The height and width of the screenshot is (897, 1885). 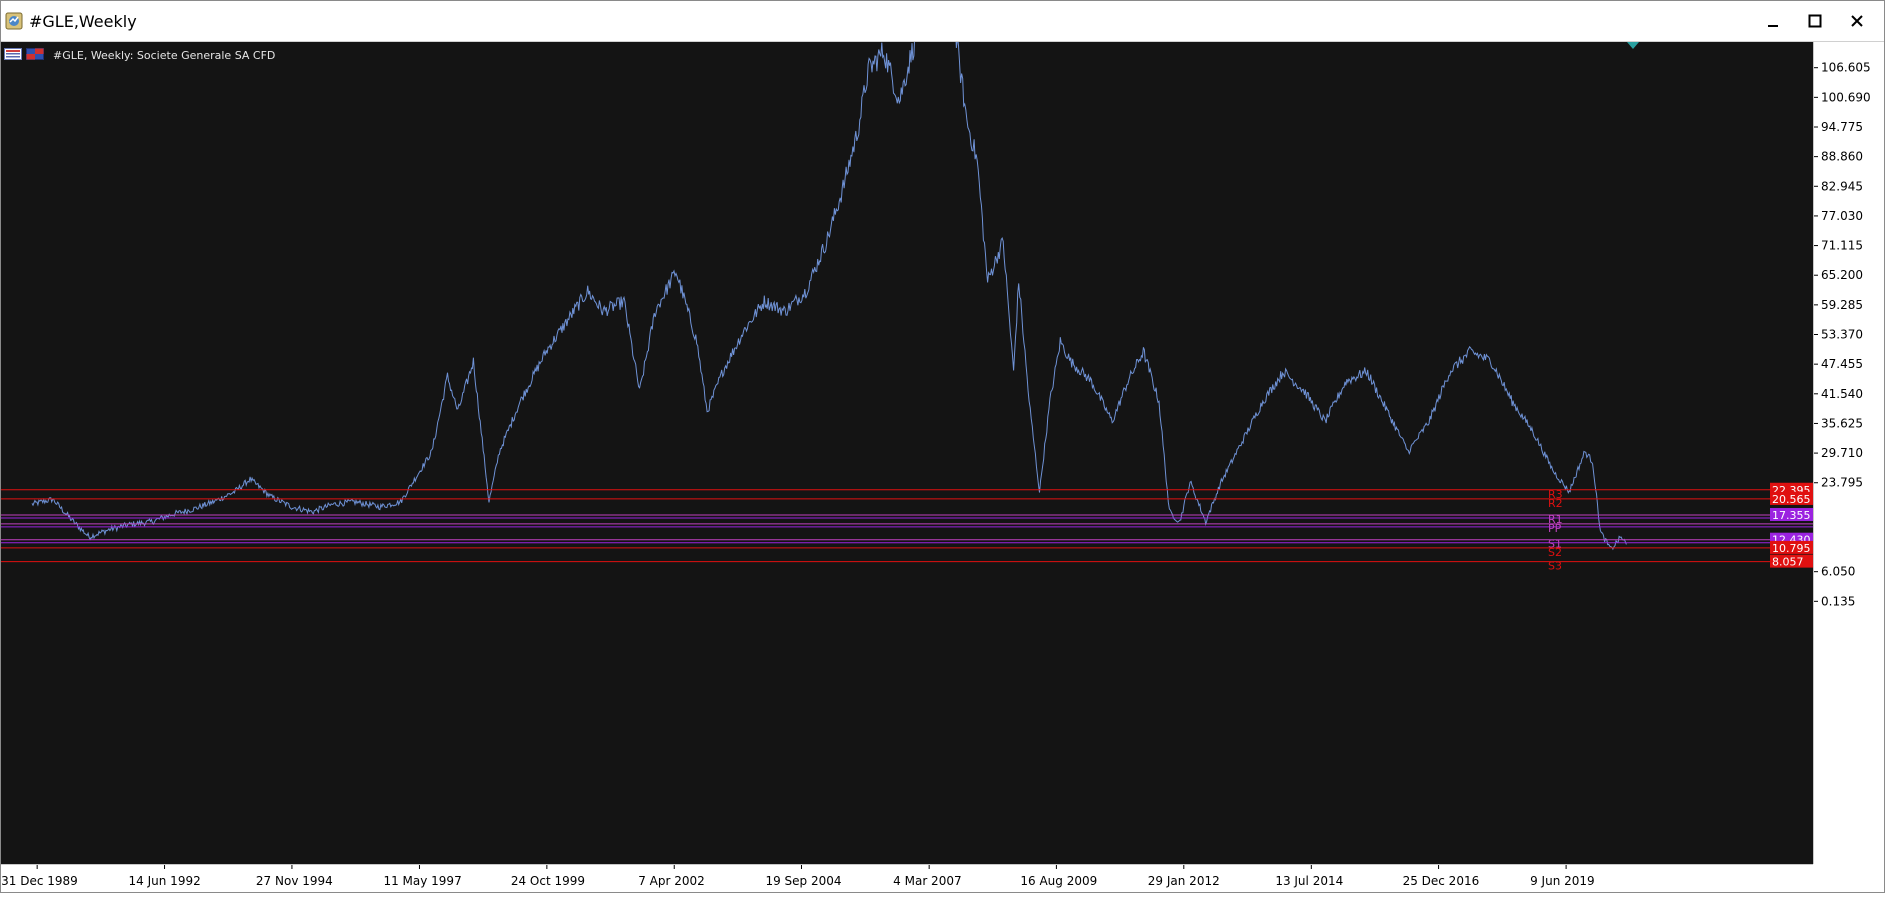 What do you see at coordinates (1555, 566) in the screenshot?
I see `pivot-label-s3: S3` at bounding box center [1555, 566].